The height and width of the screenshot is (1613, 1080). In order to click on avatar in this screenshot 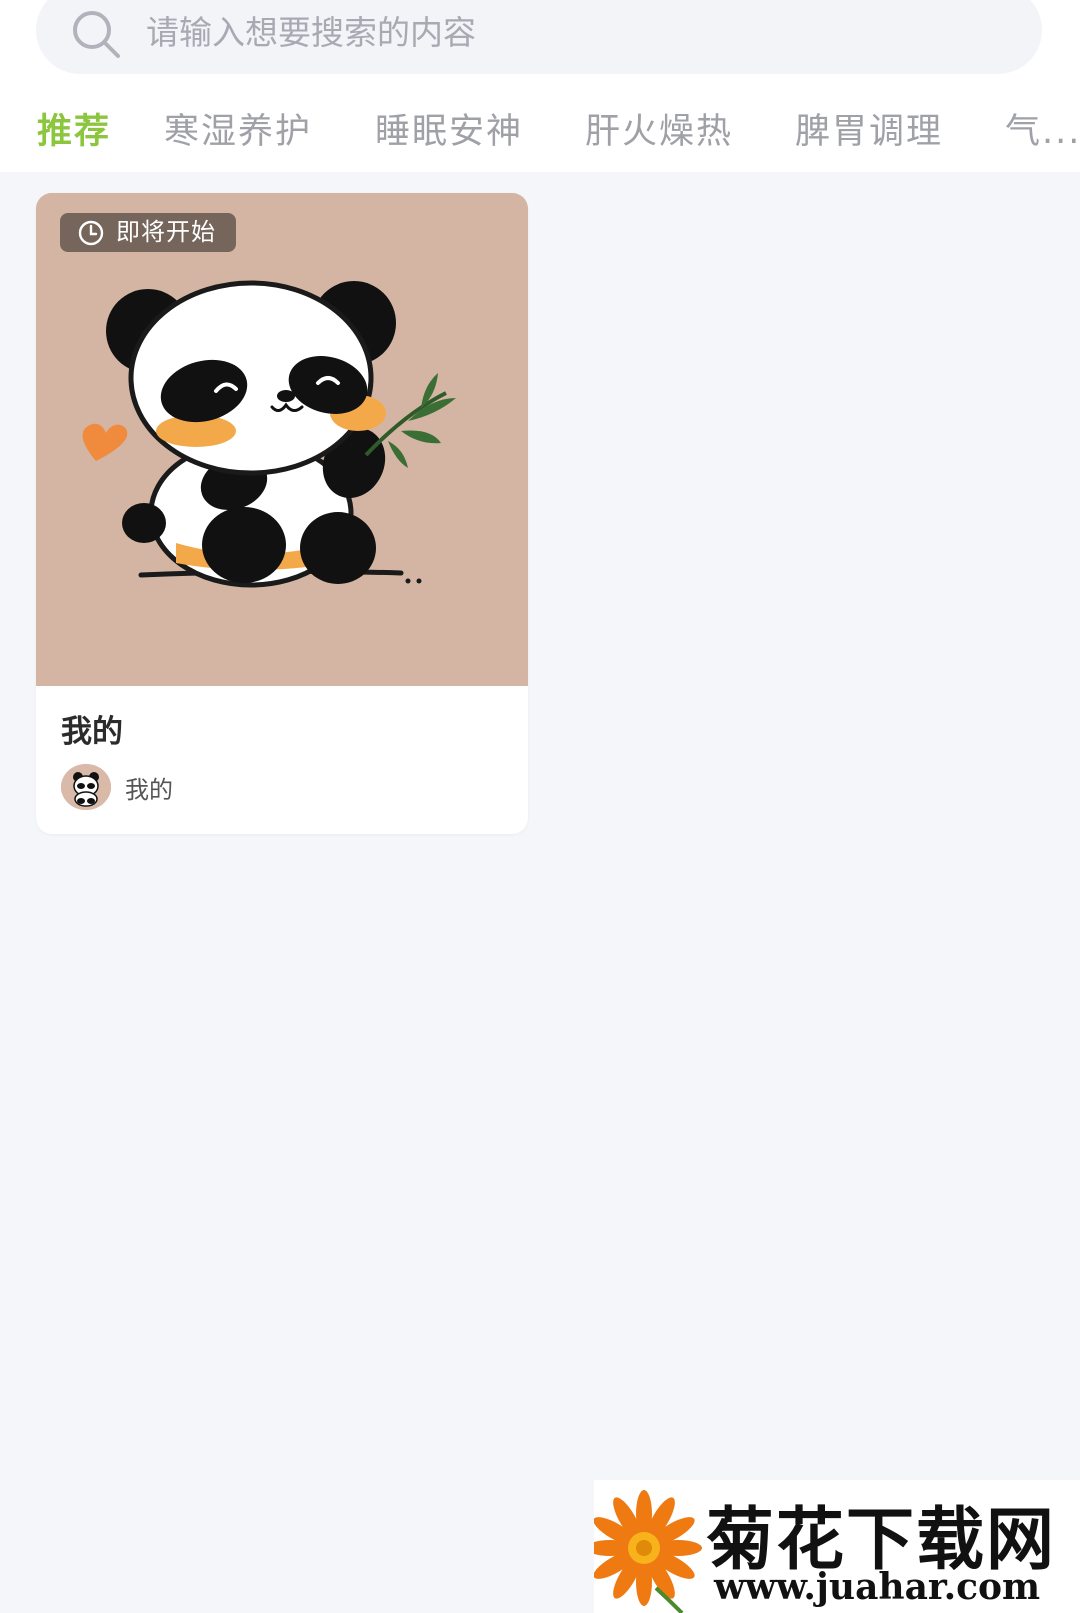, I will do `click(86, 787)`.